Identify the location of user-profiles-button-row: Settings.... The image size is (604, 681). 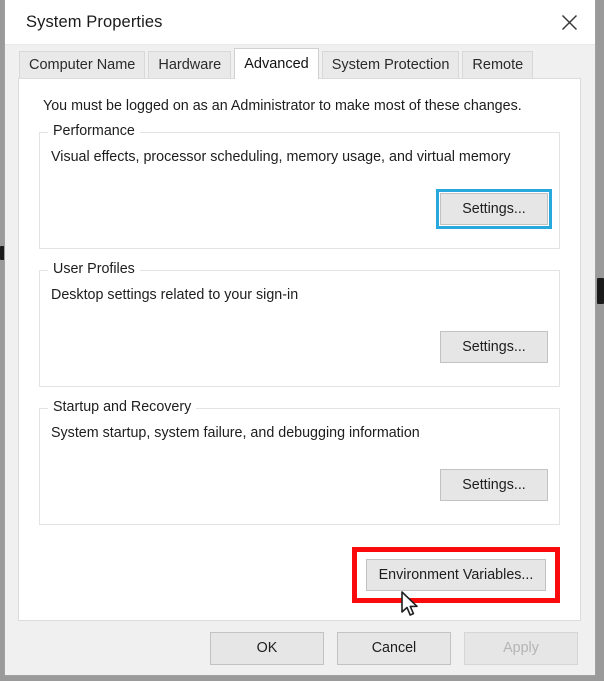
(299, 353).